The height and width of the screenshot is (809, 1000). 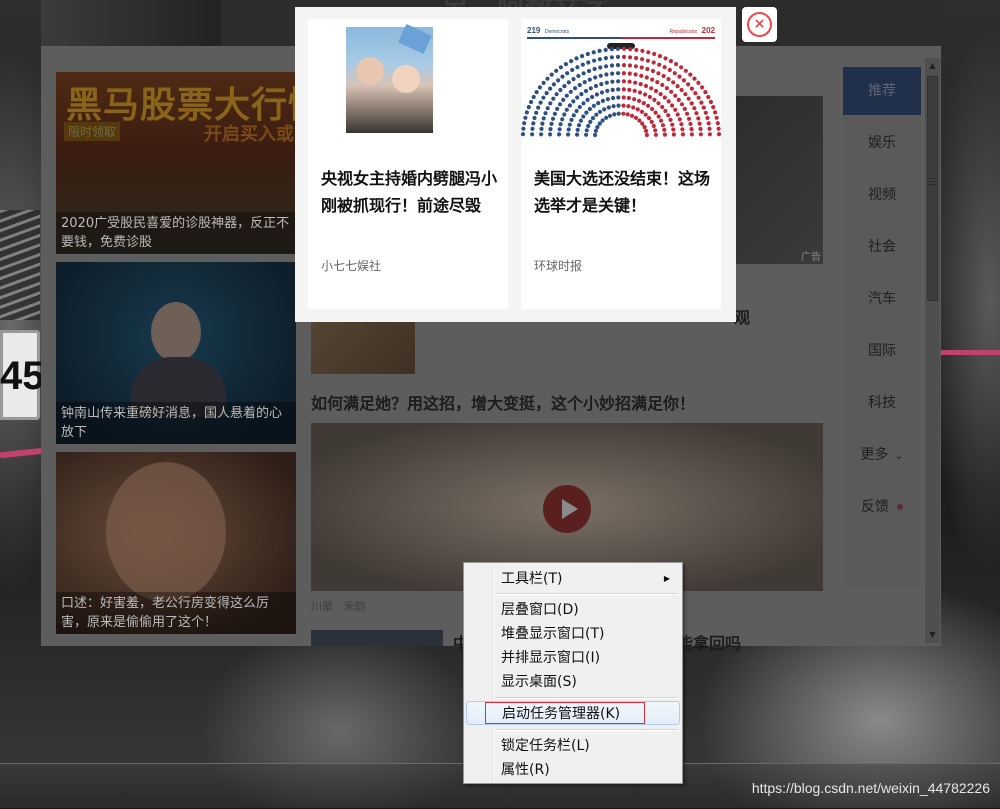 I want to click on scrollbar: ▲ ▼, so click(x=932, y=350).